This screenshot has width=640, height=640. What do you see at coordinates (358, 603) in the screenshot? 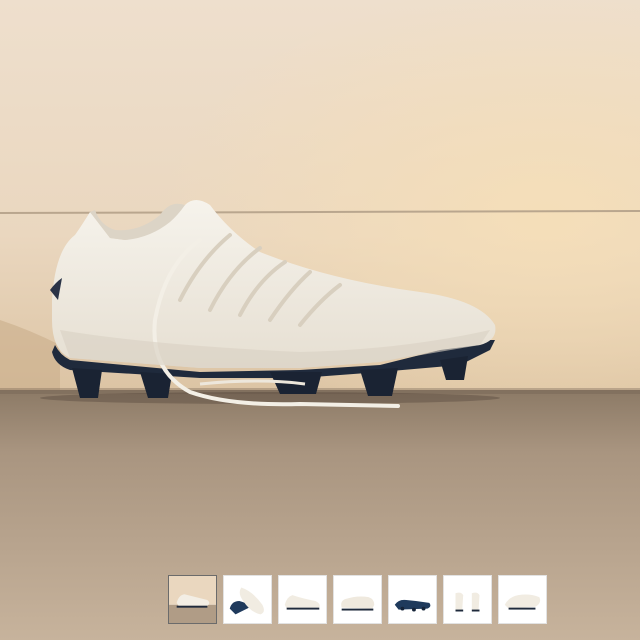
I see `boot-medial-view-thumbnail-icon` at bounding box center [358, 603].